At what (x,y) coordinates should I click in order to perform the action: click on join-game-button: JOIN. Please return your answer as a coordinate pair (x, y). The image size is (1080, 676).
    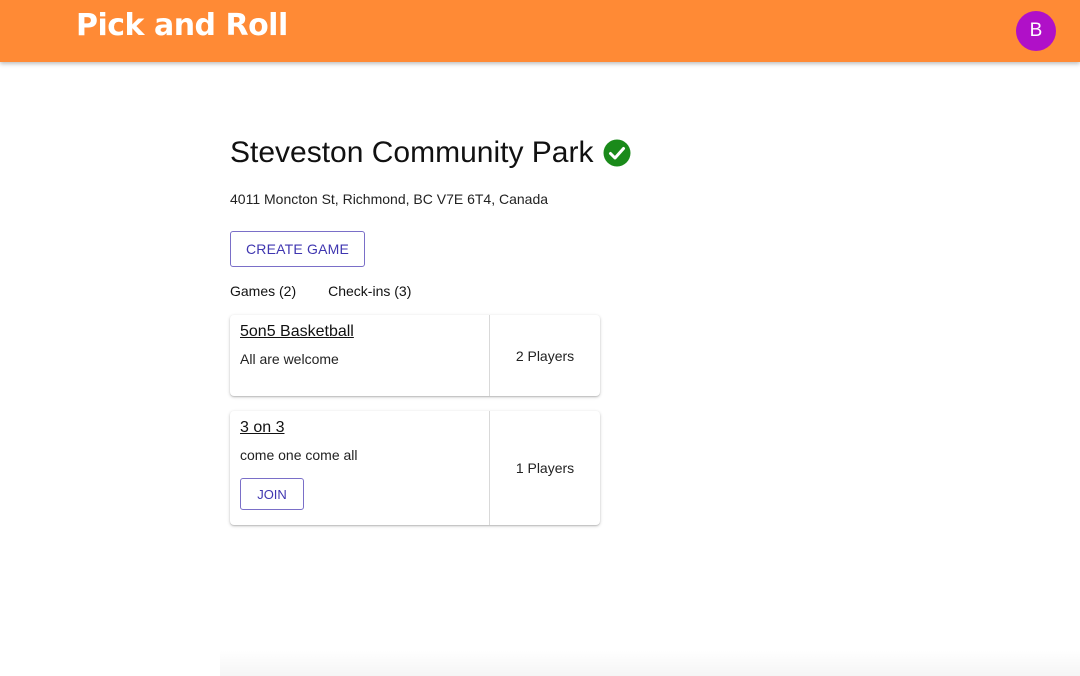
    Looking at the image, I should click on (272, 494).